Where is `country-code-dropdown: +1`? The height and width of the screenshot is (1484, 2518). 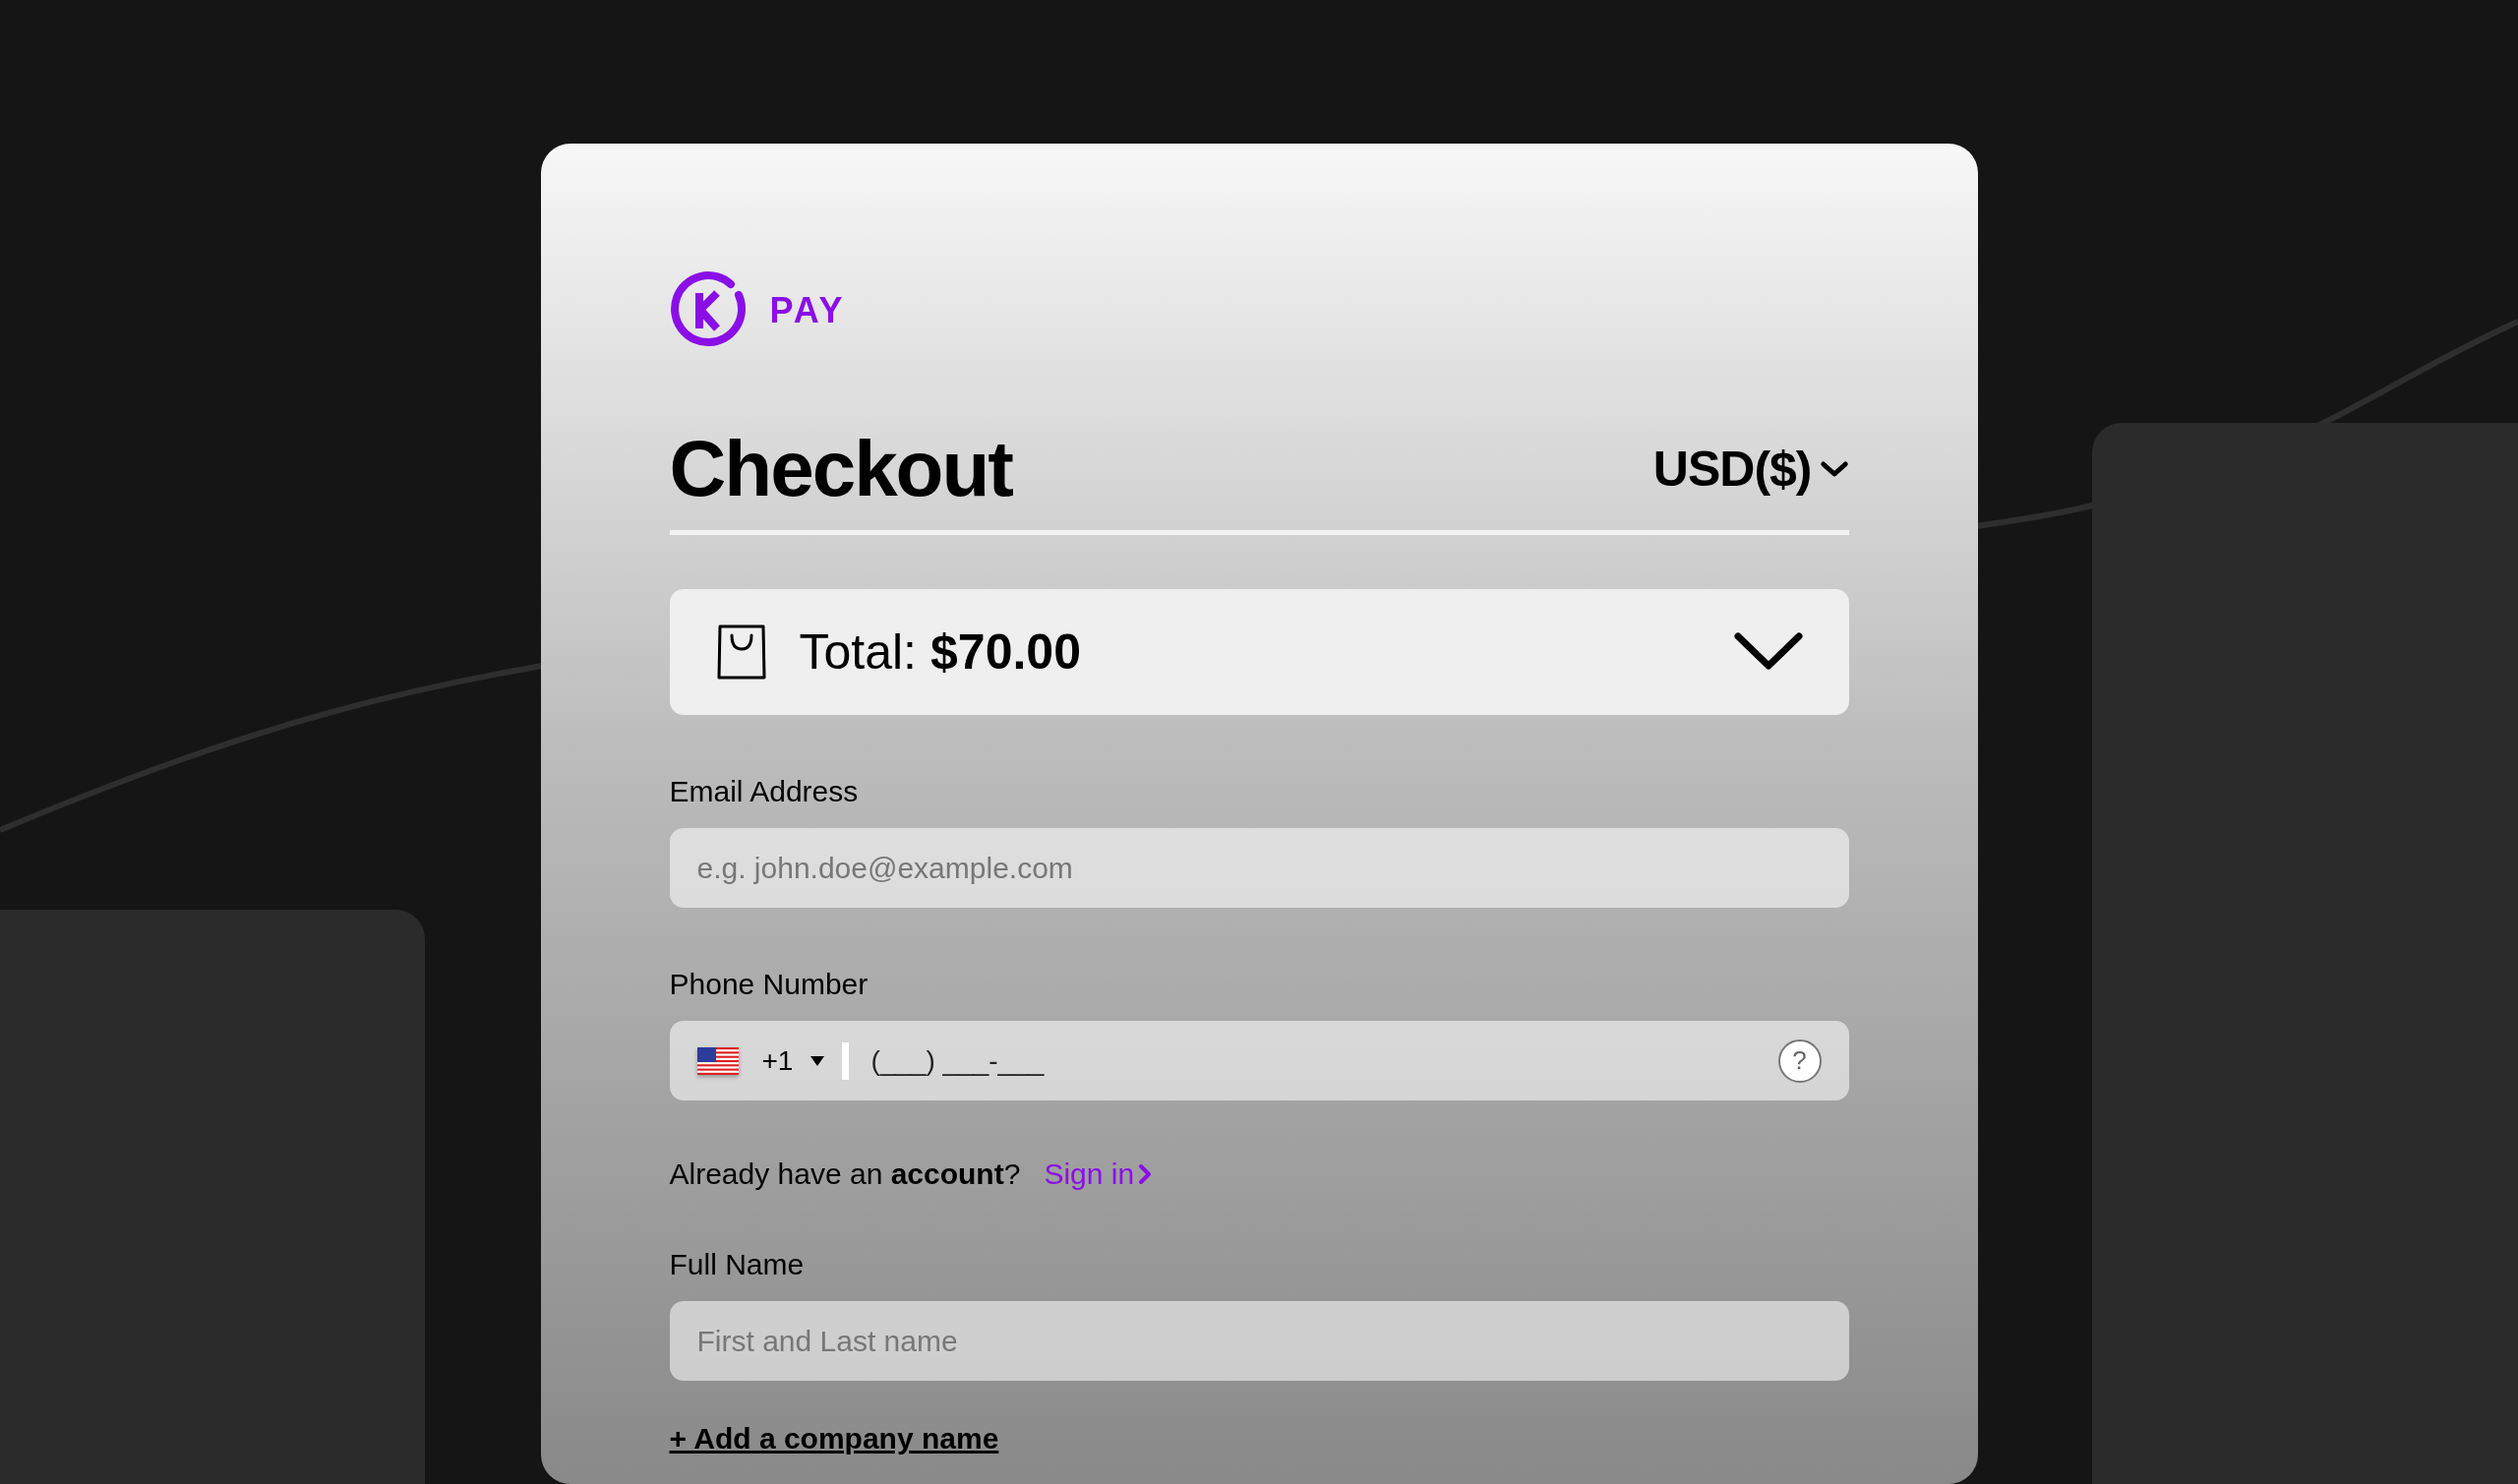
country-code-dropdown: +1 is located at coordinates (793, 1061).